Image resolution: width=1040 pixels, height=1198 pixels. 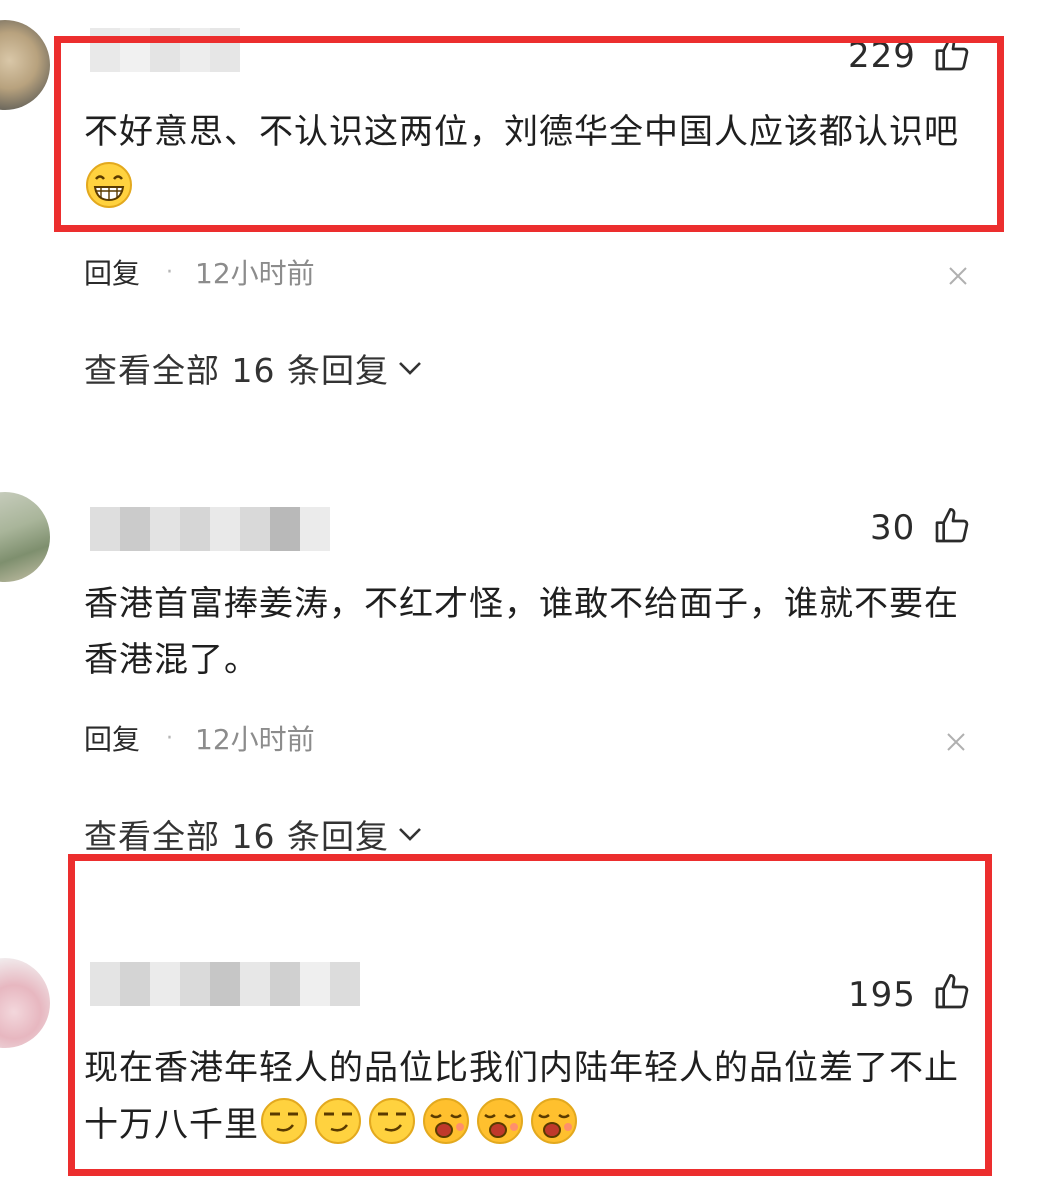 I want to click on highlight-box, so click(x=529, y=134).